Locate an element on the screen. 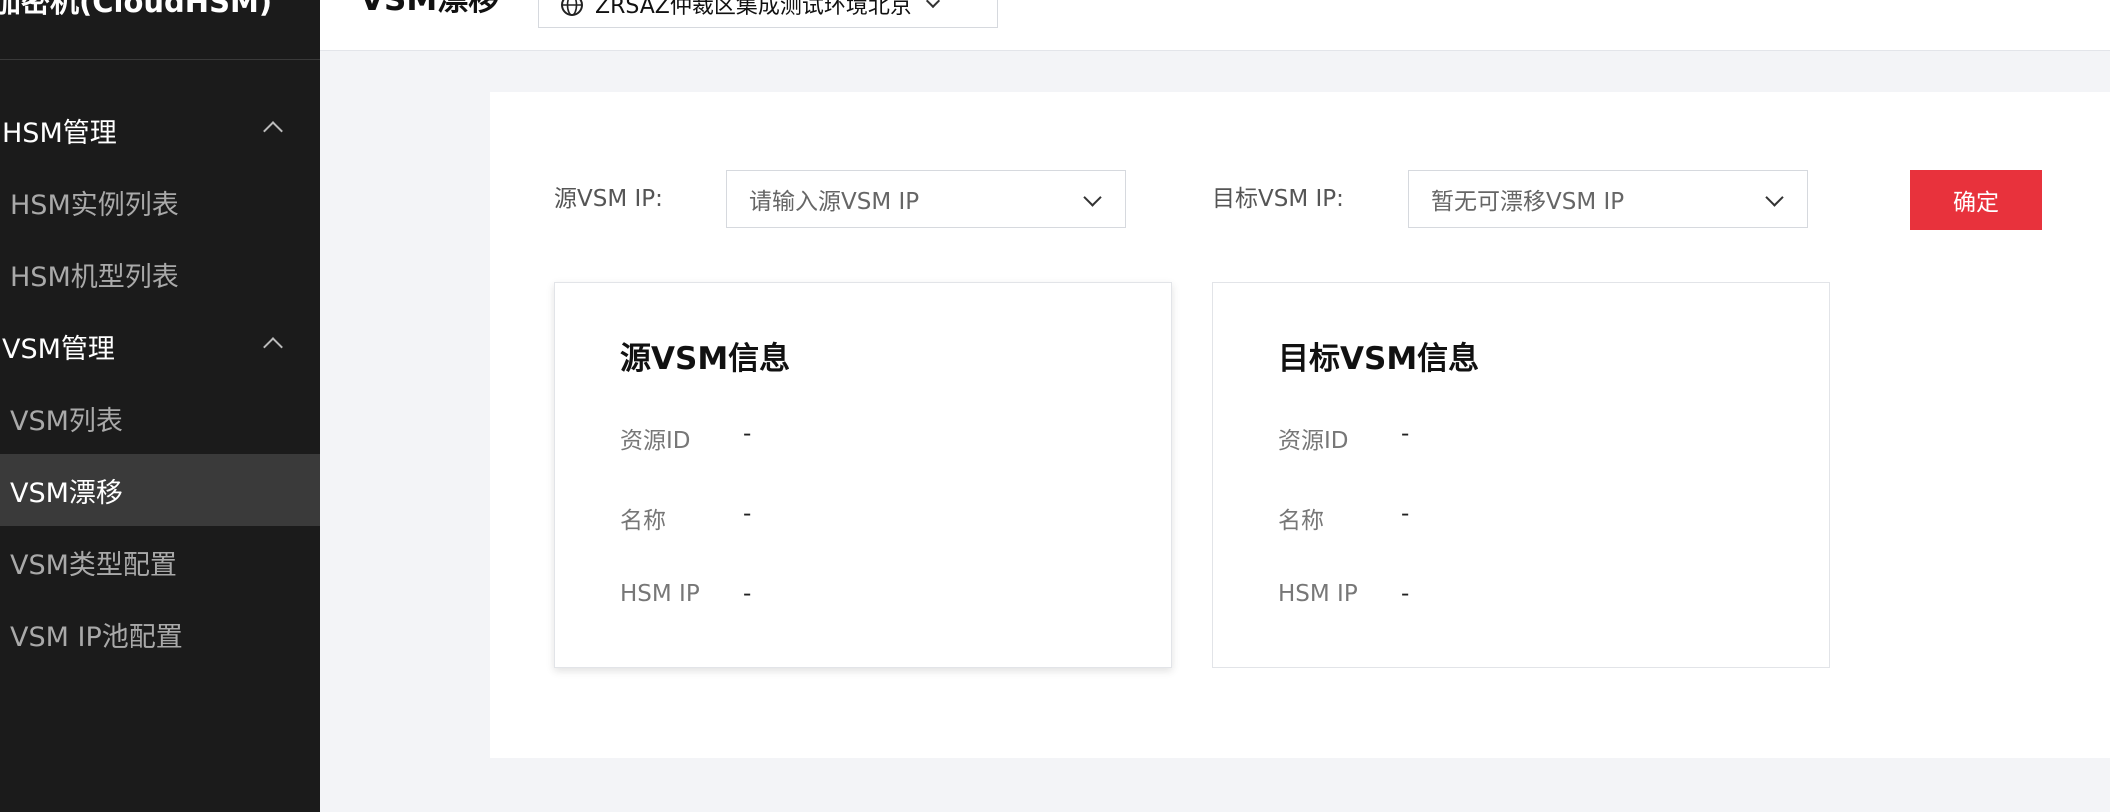  card-title: 目标VSM信息 is located at coordinates (1379, 359).